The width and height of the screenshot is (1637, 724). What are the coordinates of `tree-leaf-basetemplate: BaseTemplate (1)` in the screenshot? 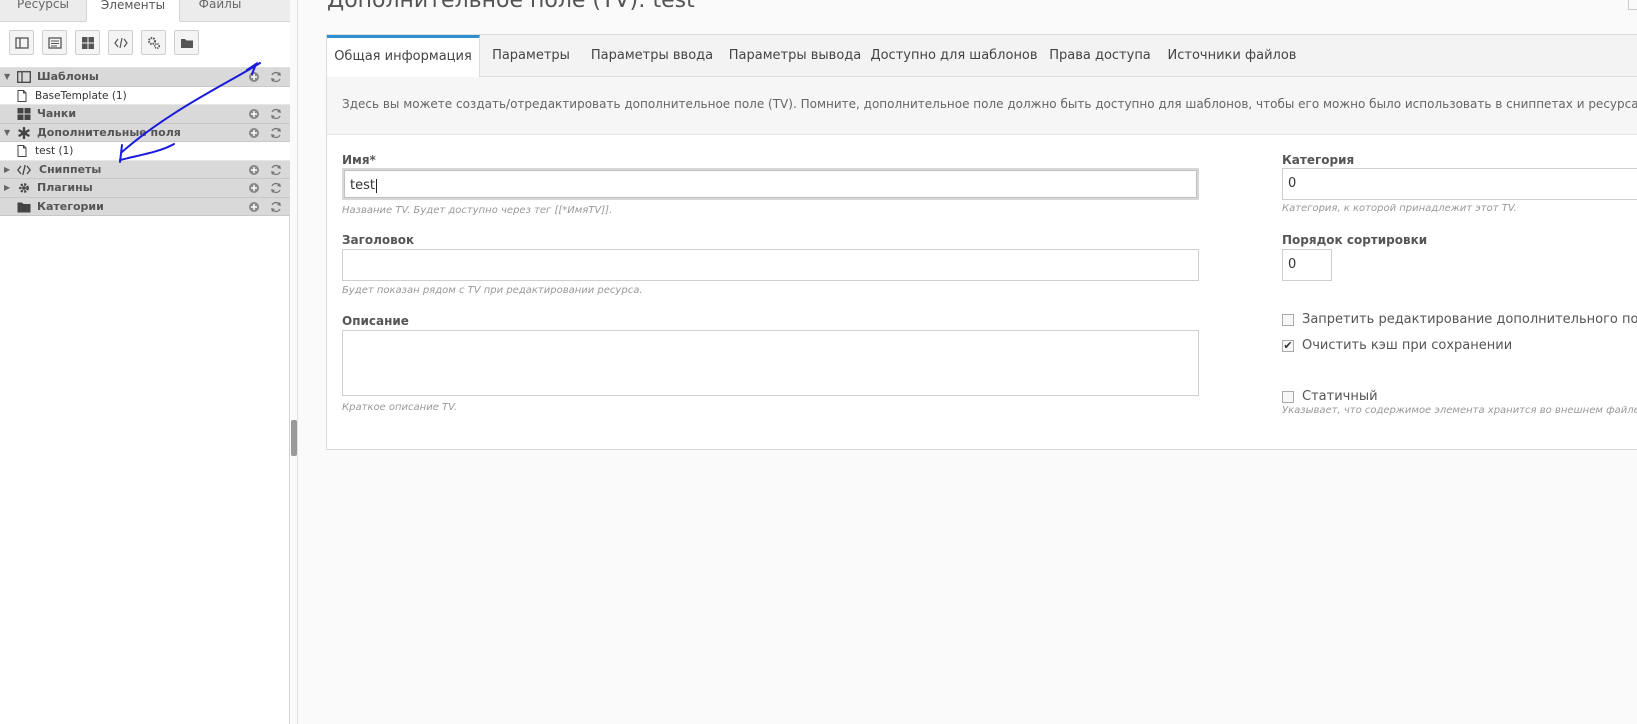 It's located at (145, 95).